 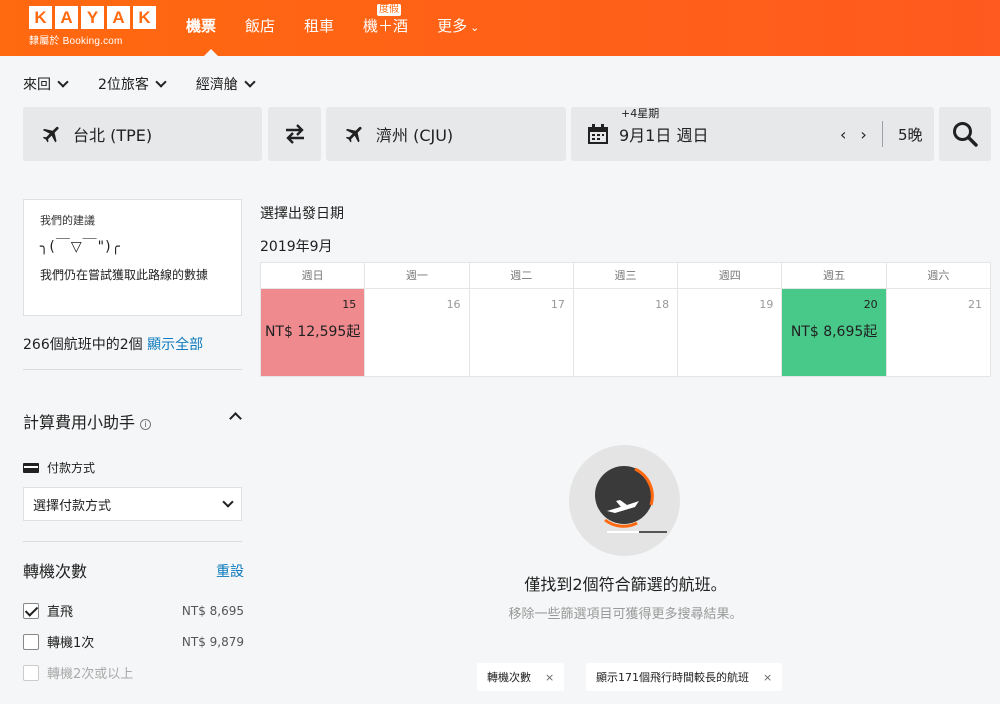 I want to click on stop-option-two-plus: 轉機2次或以上, so click(x=133, y=672).